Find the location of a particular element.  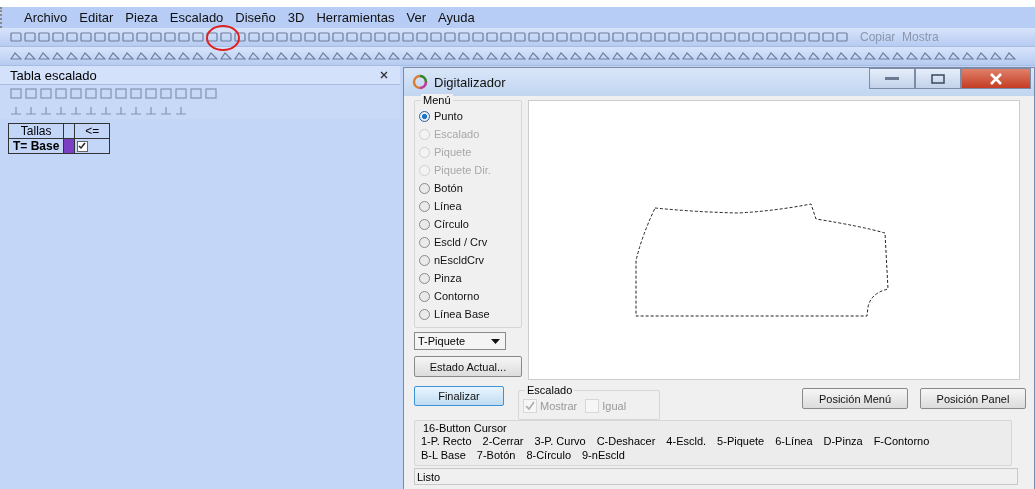

radio-option: Pinza is located at coordinates (468, 278).